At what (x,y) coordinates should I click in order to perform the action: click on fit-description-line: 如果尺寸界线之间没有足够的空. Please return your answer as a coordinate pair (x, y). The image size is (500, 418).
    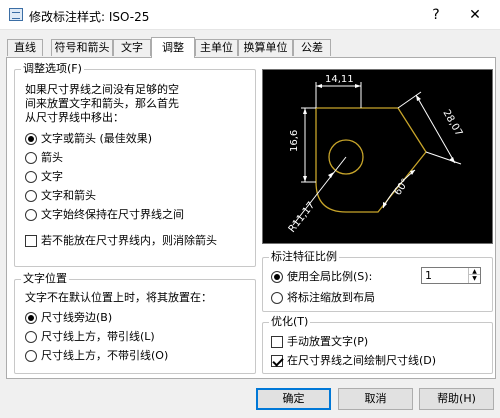
    Looking at the image, I should click on (102, 89).